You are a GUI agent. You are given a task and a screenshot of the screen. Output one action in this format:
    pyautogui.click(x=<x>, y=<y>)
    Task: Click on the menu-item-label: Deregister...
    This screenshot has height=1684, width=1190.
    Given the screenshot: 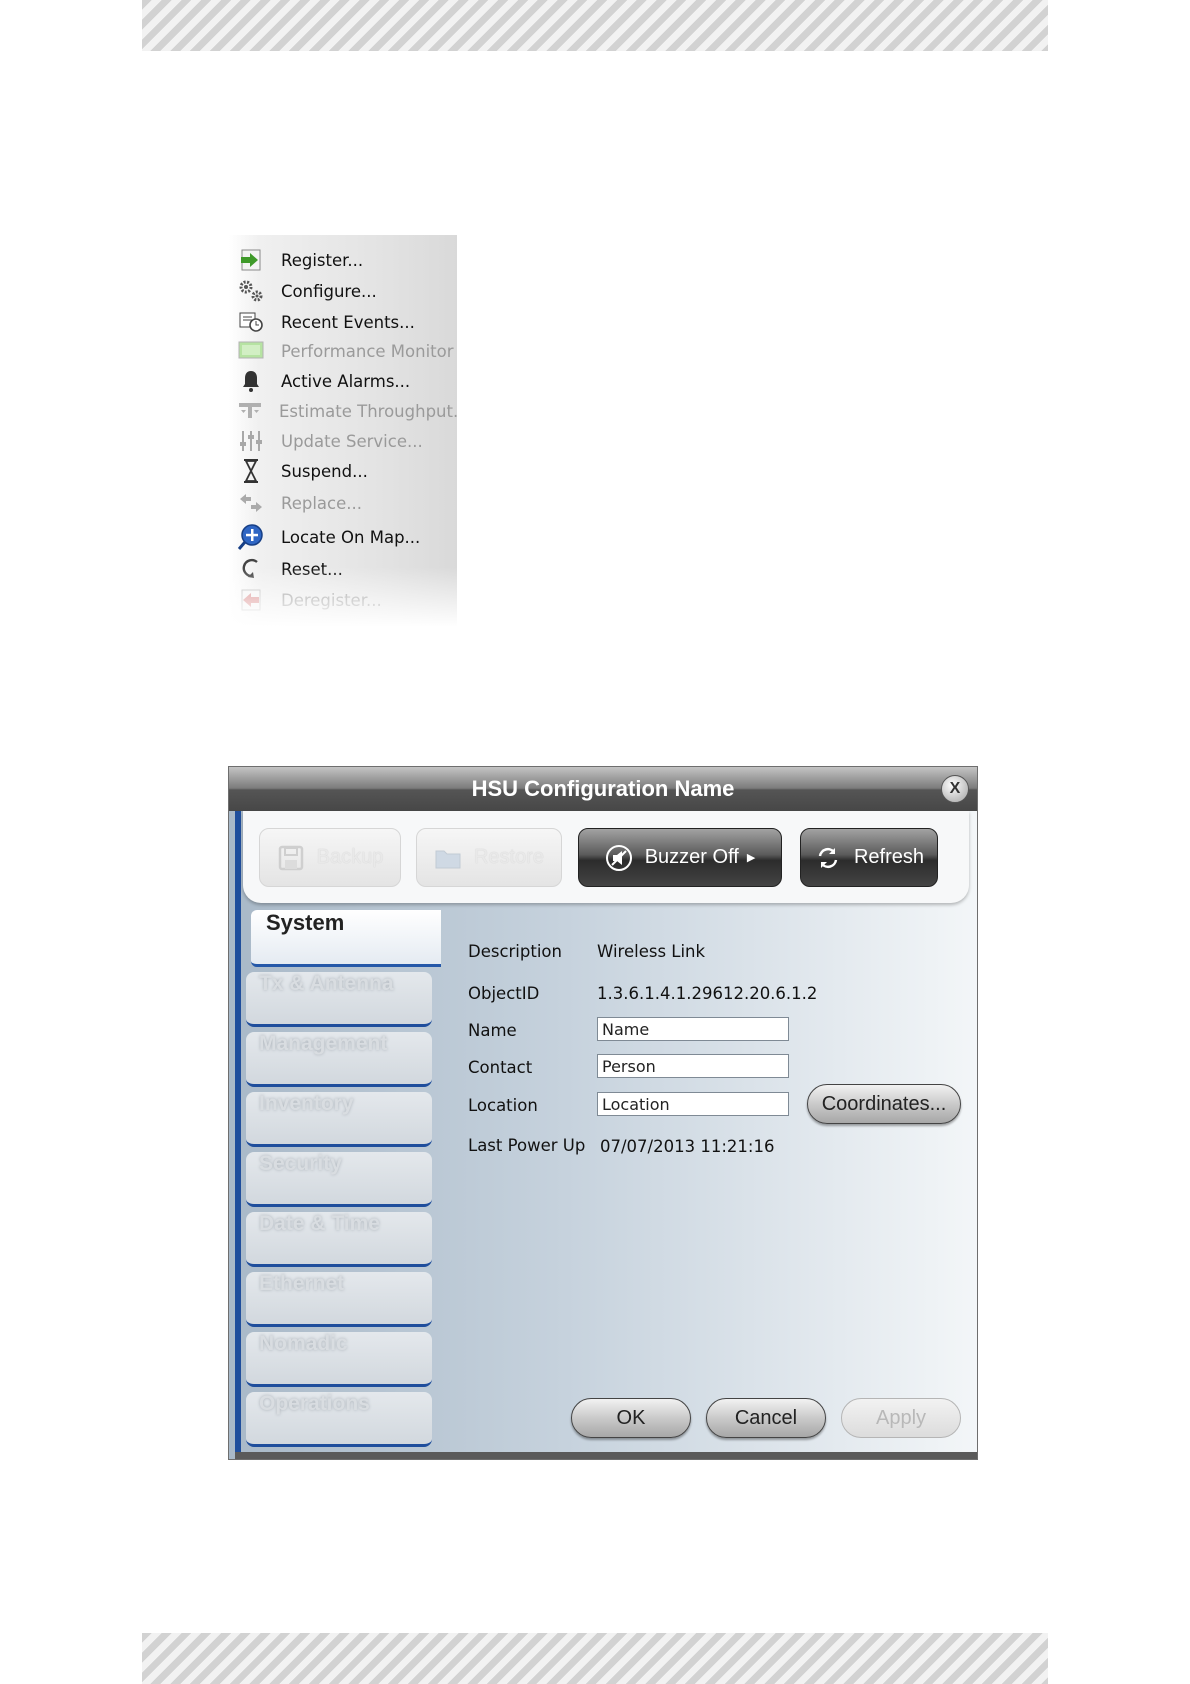 What is the action you would take?
    pyautogui.click(x=331, y=600)
    